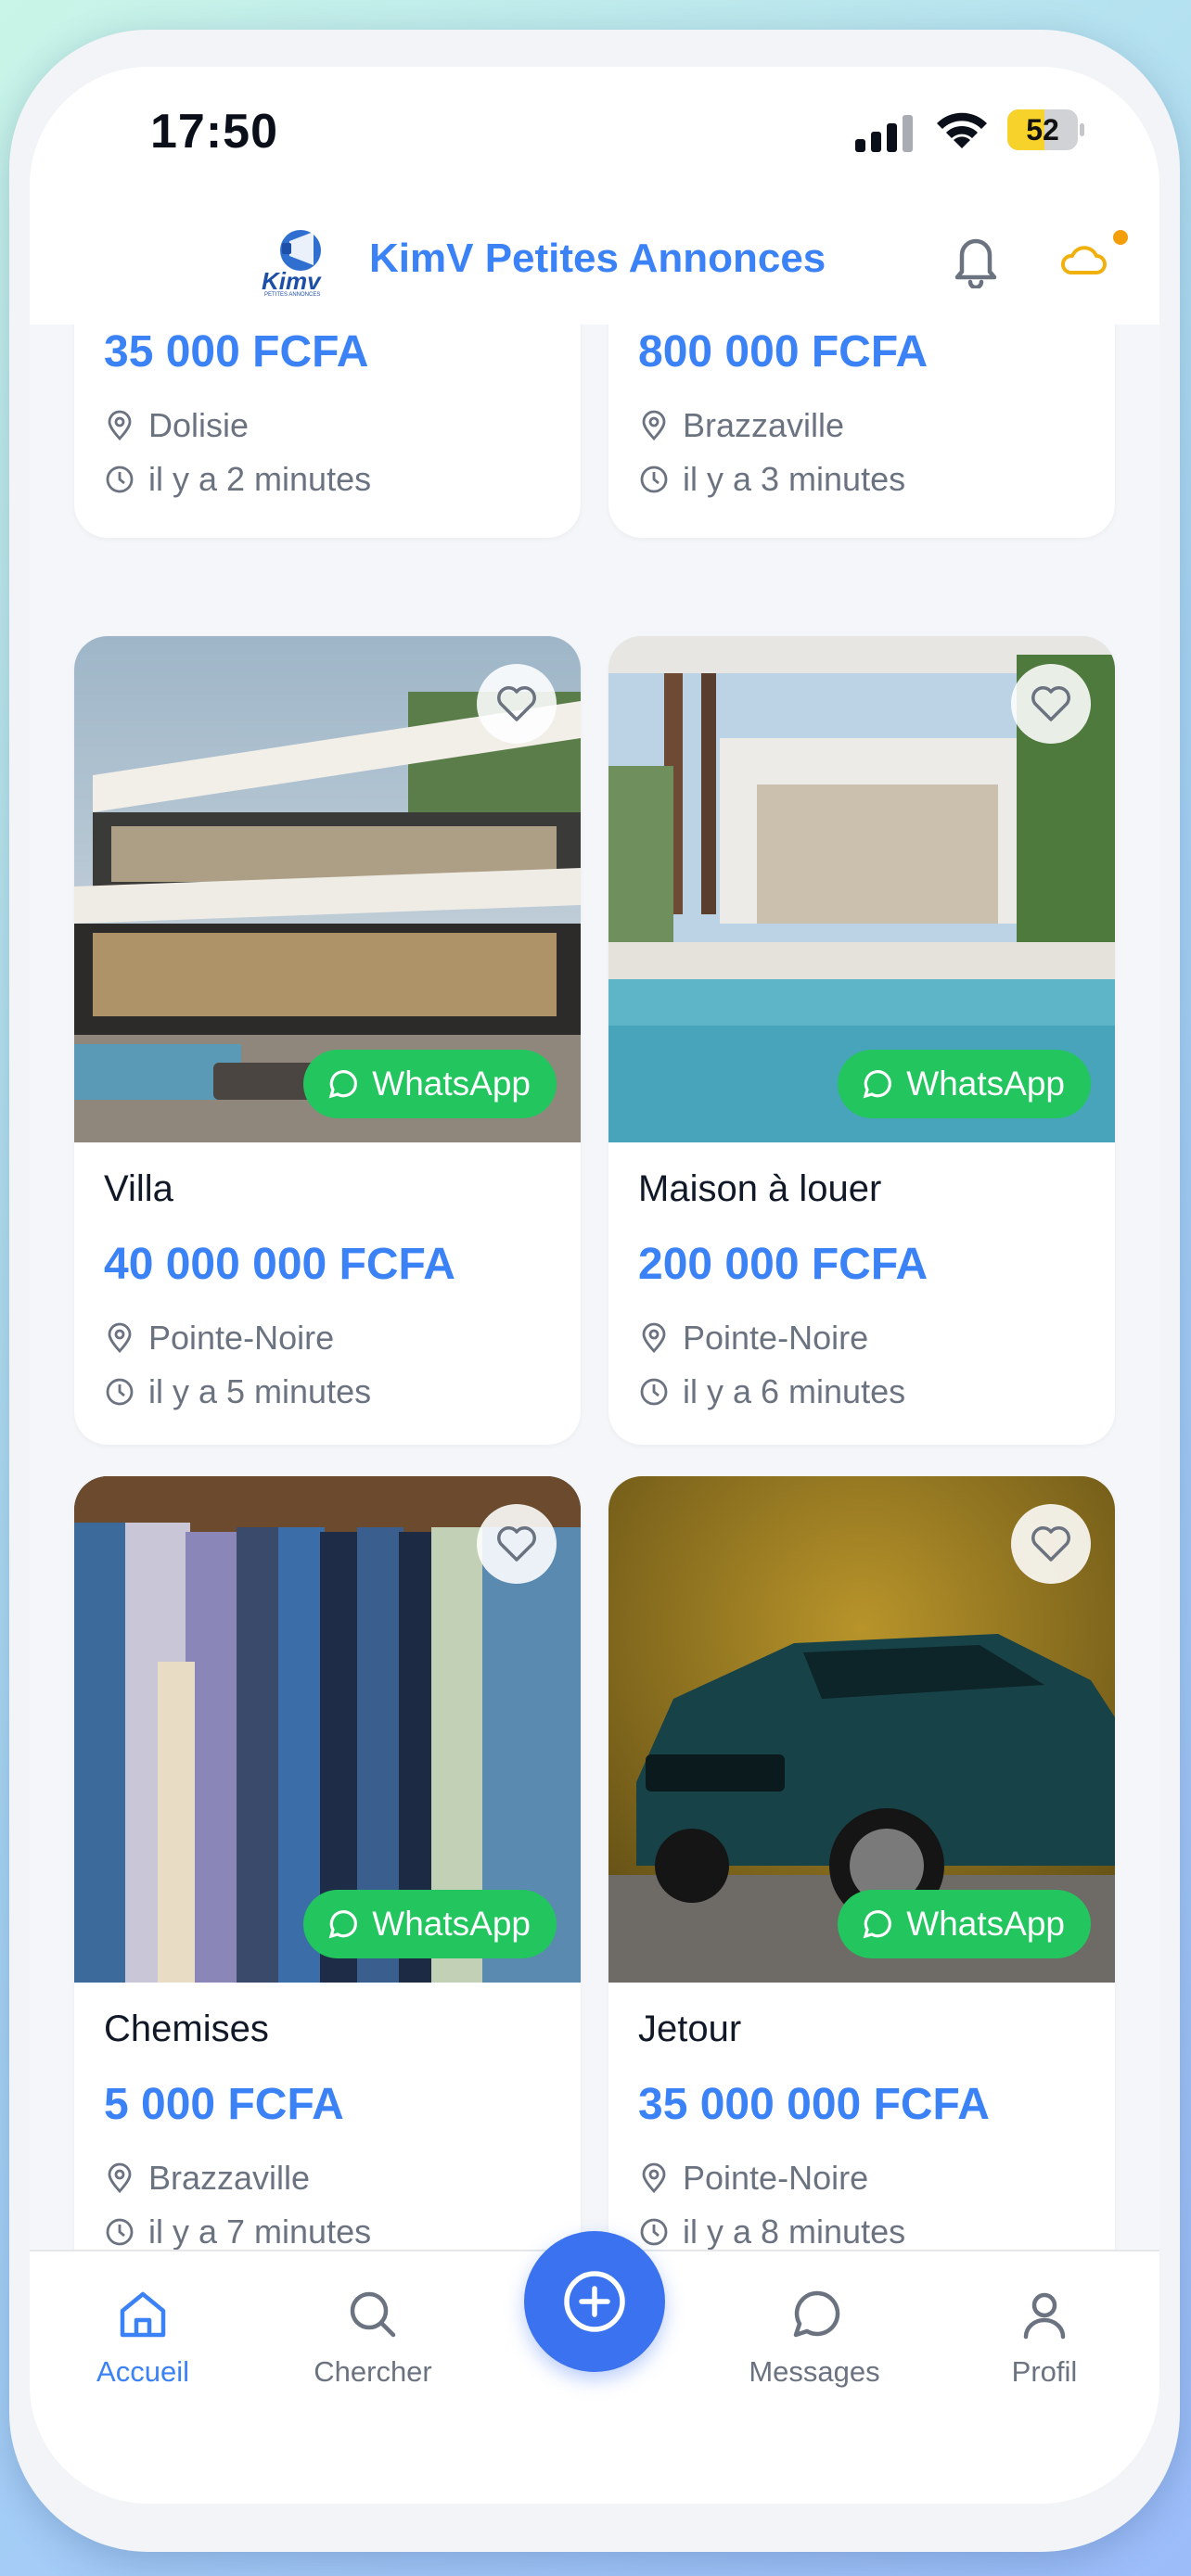 This screenshot has width=1191, height=2576. Describe the element at coordinates (224, 2104) in the screenshot. I see `listing-price: 5 000 FCFA` at that location.